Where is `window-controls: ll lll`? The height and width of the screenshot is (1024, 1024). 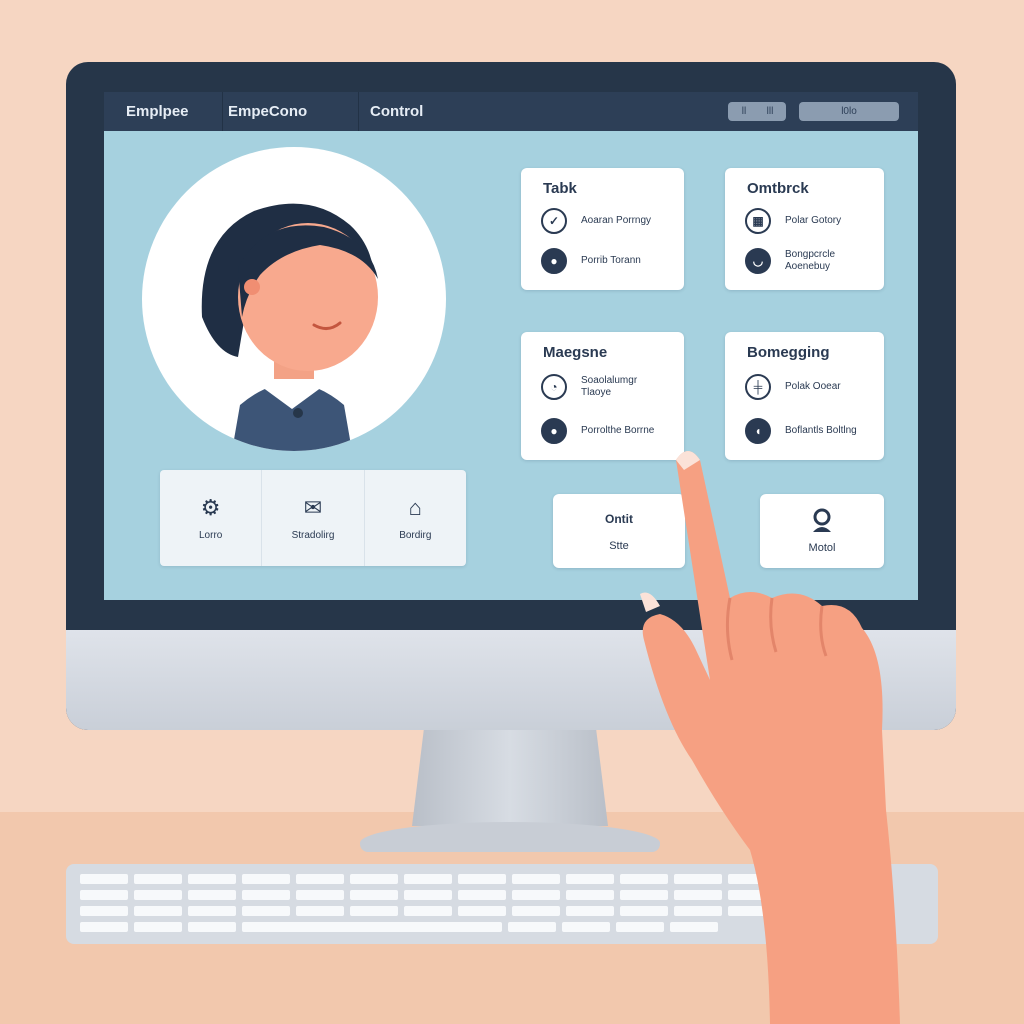 window-controls: ll lll is located at coordinates (757, 111).